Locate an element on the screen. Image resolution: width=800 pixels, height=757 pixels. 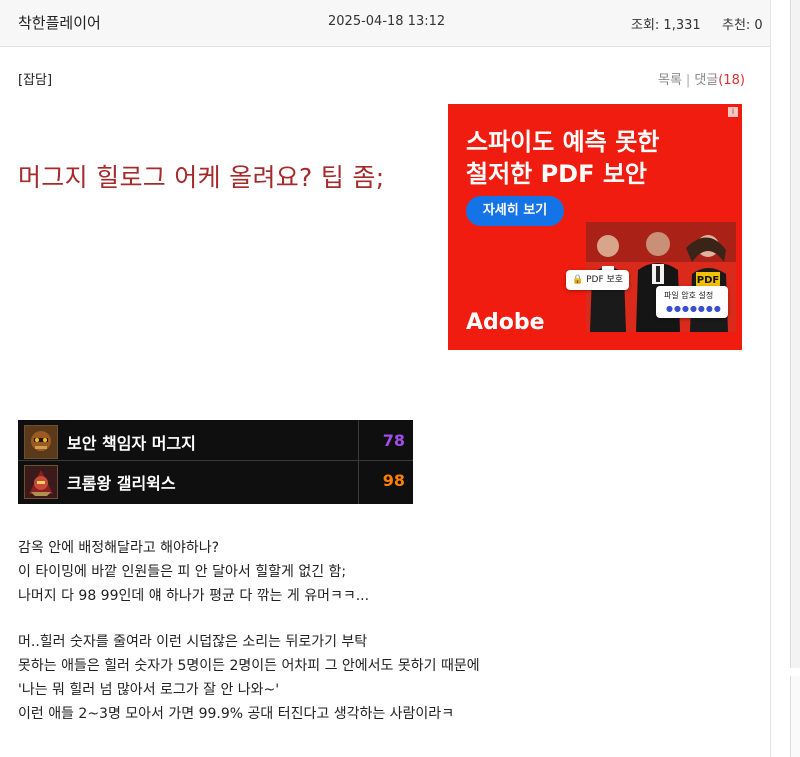
view-count: 조회: 1,331 is located at coordinates (666, 25).